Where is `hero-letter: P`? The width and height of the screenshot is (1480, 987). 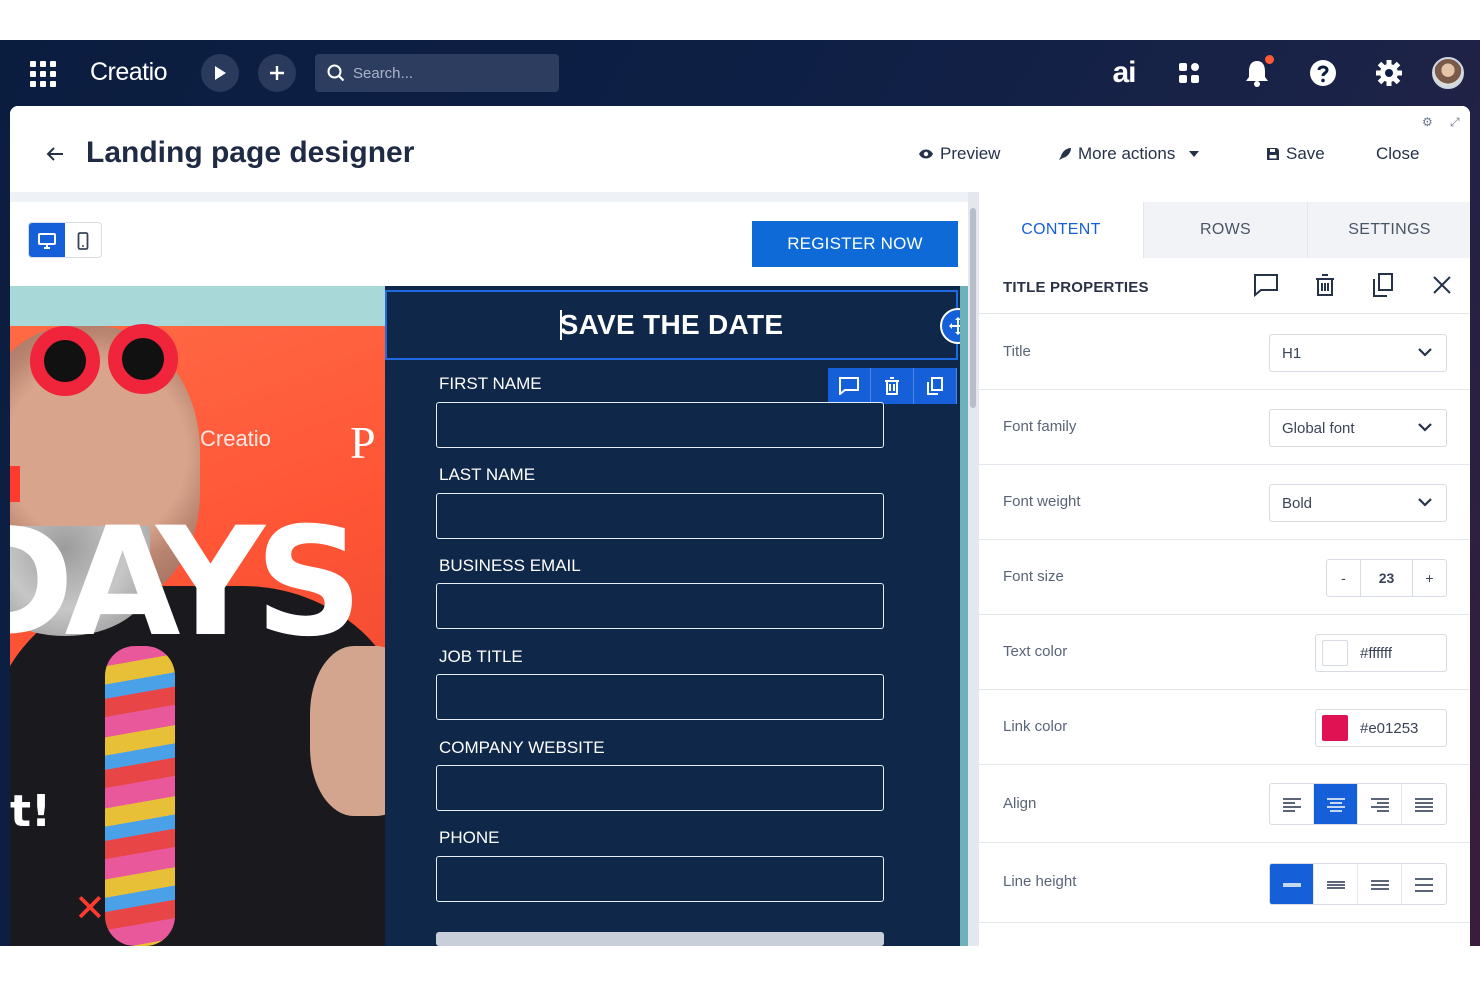
hero-letter: P is located at coordinates (363, 442).